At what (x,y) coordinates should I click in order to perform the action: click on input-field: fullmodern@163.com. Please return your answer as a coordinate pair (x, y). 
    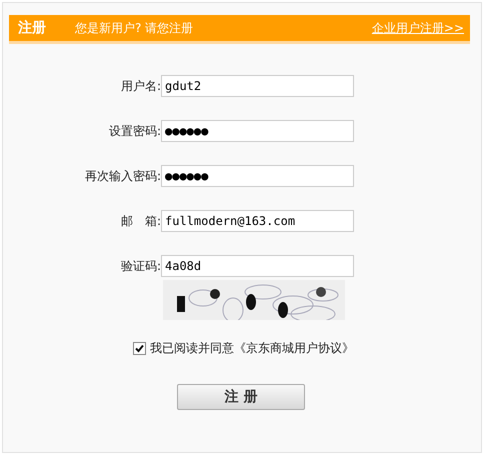
    Looking at the image, I should click on (257, 221).